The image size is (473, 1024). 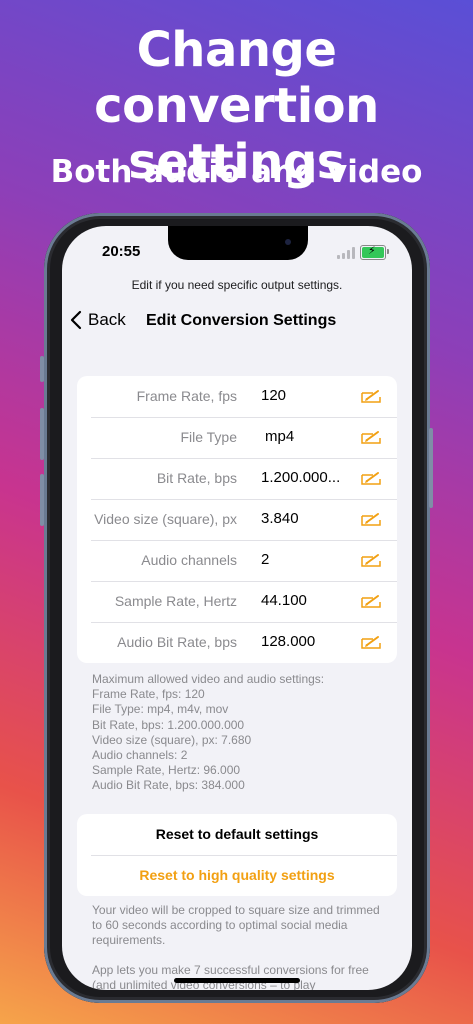 What do you see at coordinates (310, 436) in the screenshot?
I see `setting-value: mp4` at bounding box center [310, 436].